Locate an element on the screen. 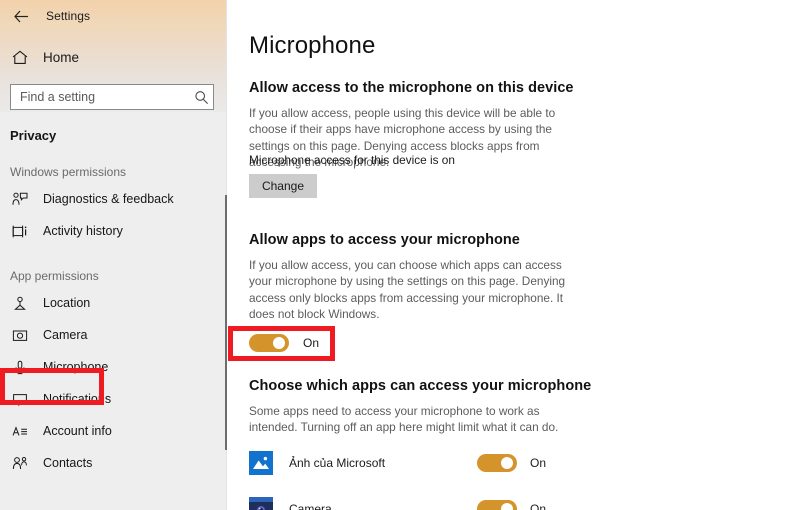 Image resolution: width=800 pixels, height=510 pixels. app-permission-list: Ảnh của Microsoft On Camera On is located at coordinates (414, 475).